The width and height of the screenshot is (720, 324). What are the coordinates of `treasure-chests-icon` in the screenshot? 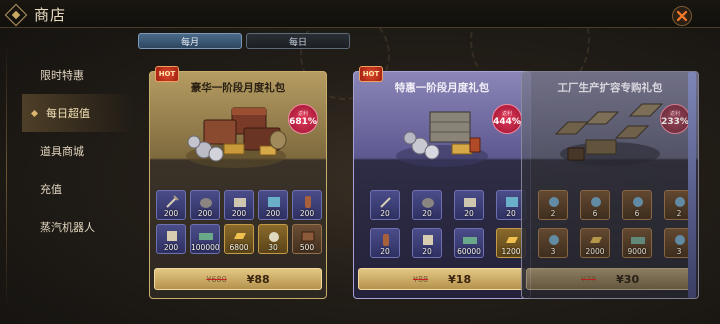 It's located at (236, 137).